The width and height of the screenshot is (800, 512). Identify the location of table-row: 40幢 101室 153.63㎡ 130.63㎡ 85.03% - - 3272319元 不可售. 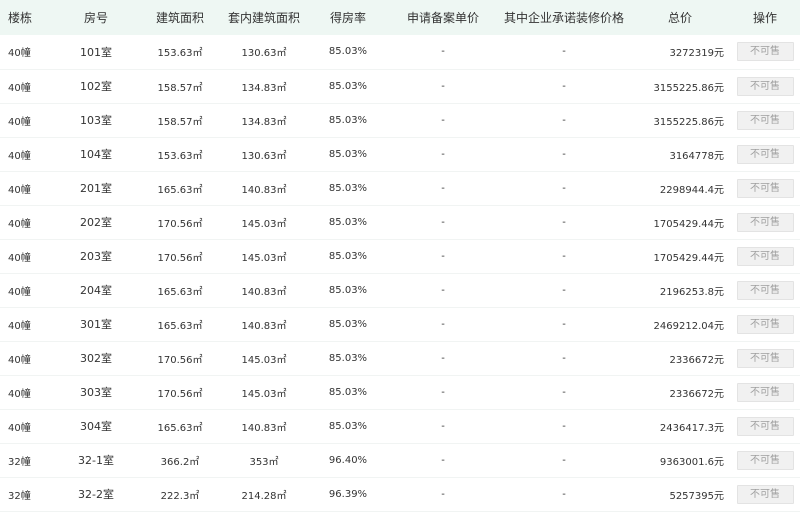
(400, 52).